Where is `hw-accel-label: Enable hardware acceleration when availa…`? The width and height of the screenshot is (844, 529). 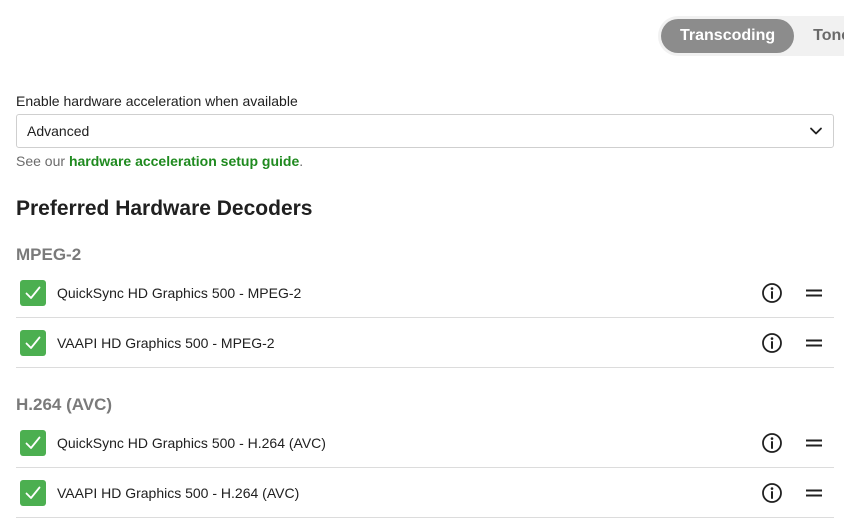
hw-accel-label: Enable hardware acceleration when availa… is located at coordinates (157, 101).